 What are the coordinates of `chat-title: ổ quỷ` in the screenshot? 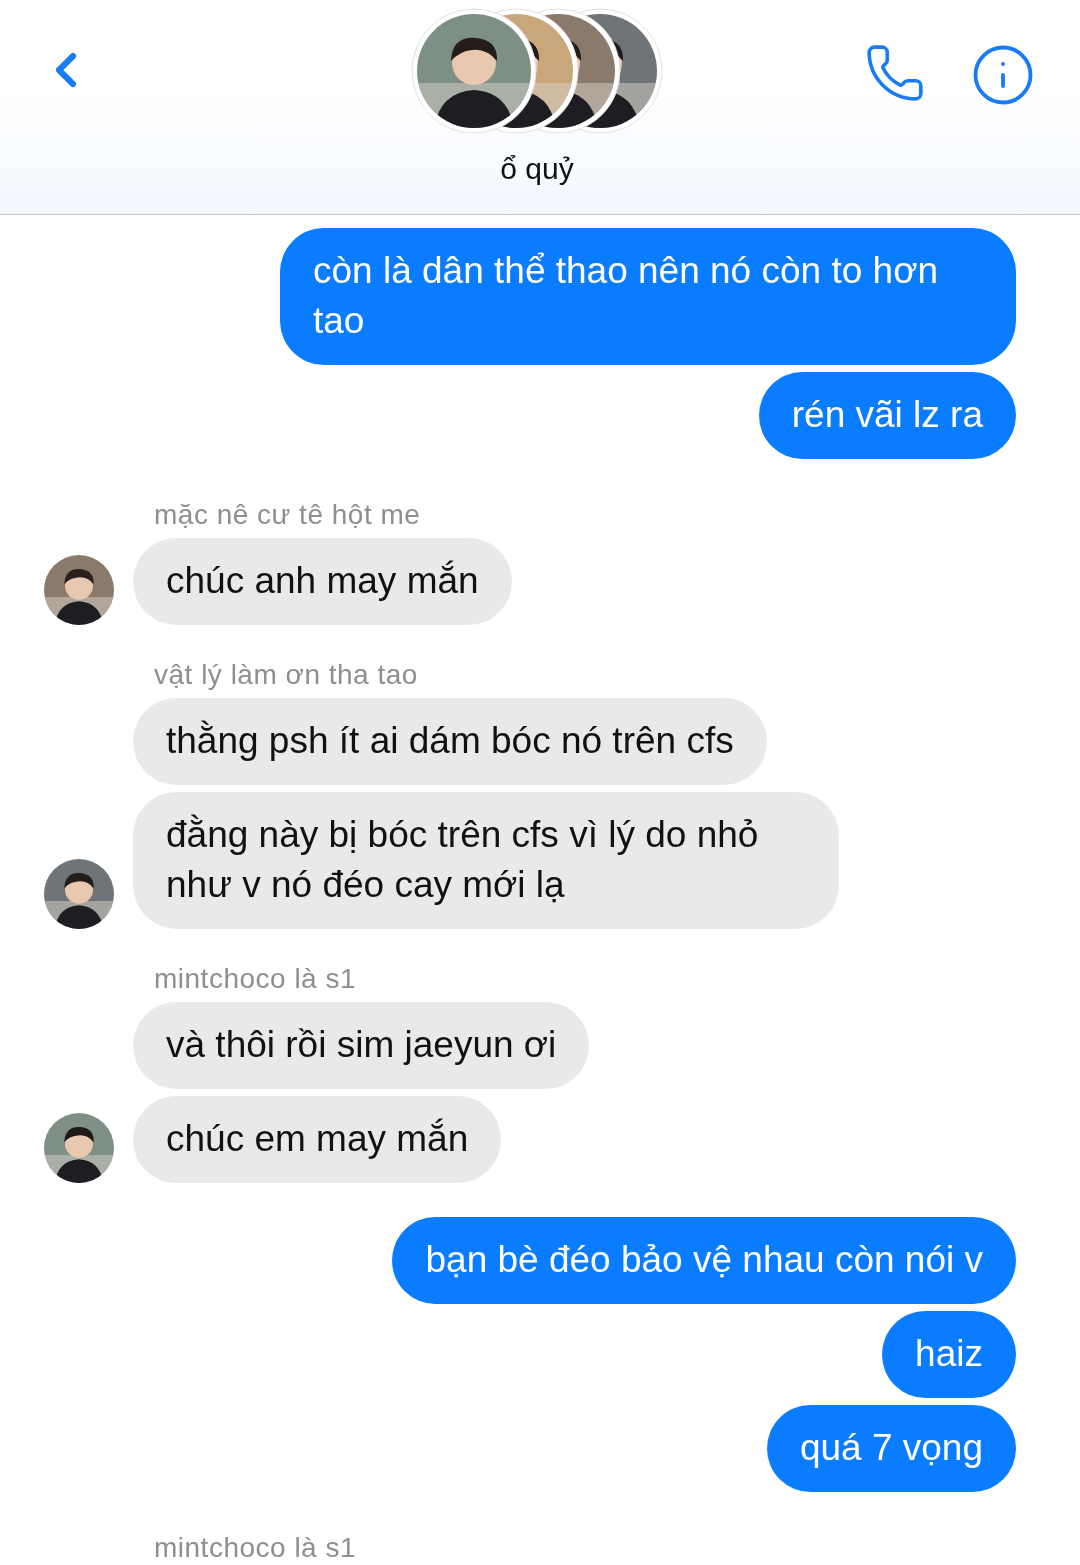 It's located at (537, 169).